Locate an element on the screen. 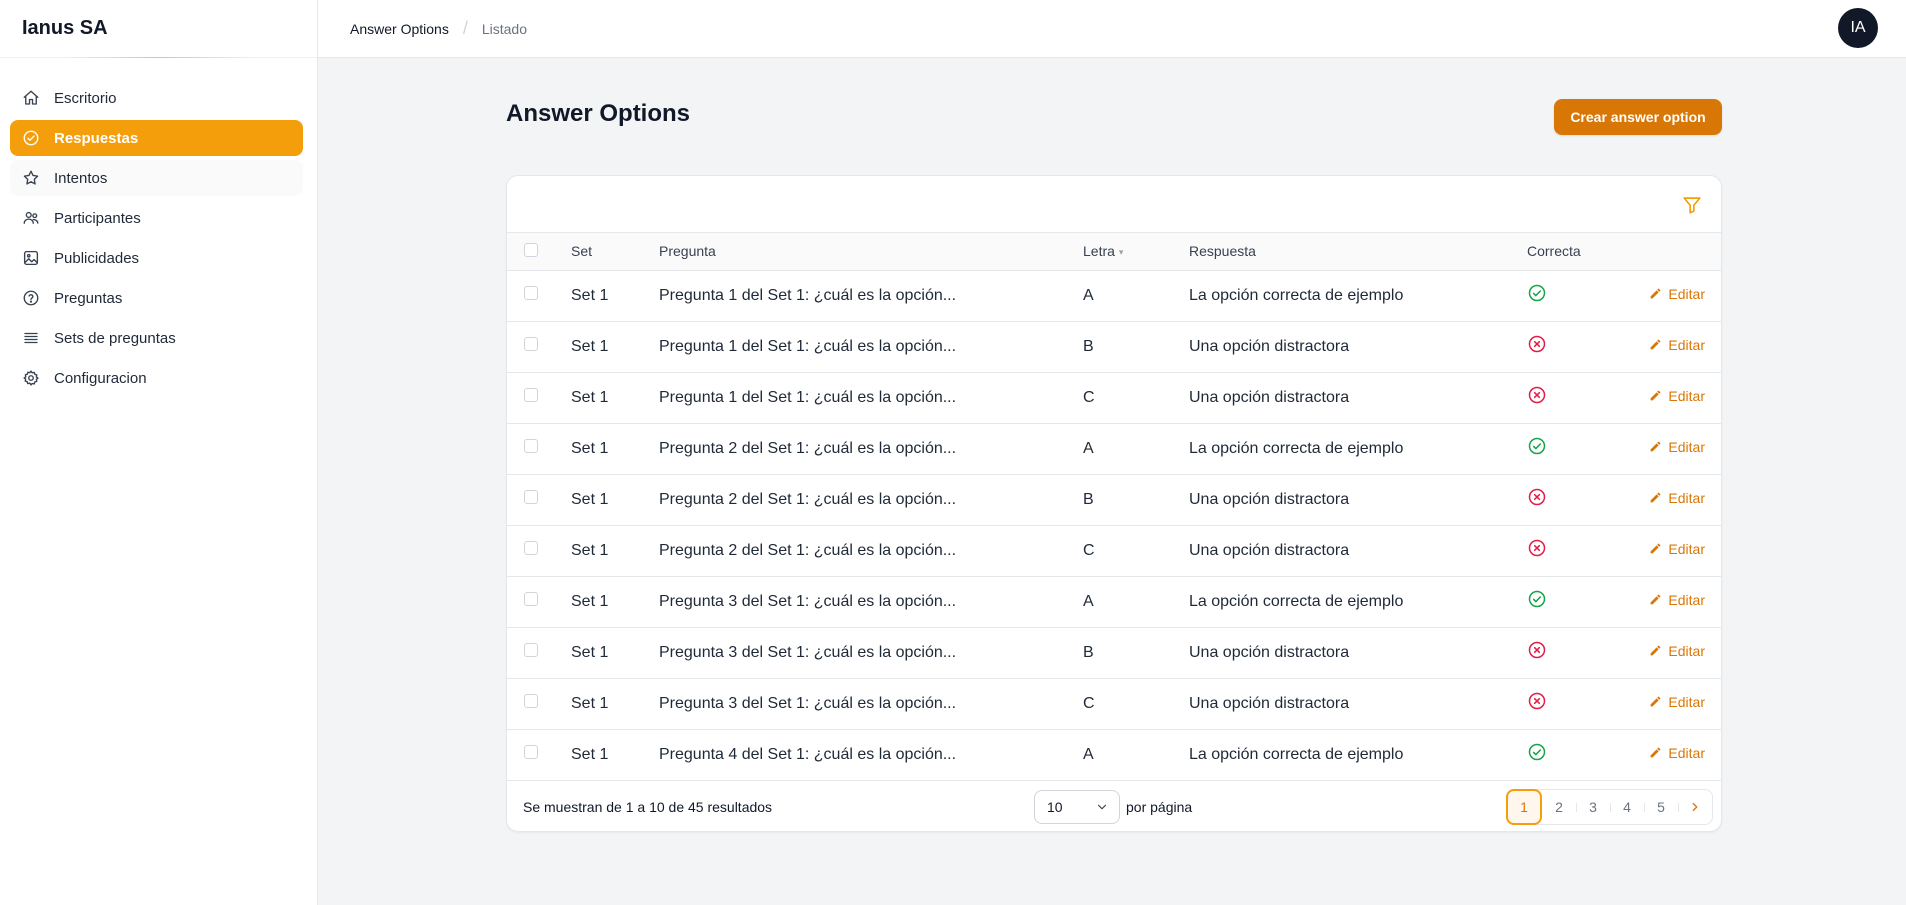 This screenshot has width=1906, height=905. cell-letra: A is located at coordinates (1088, 601).